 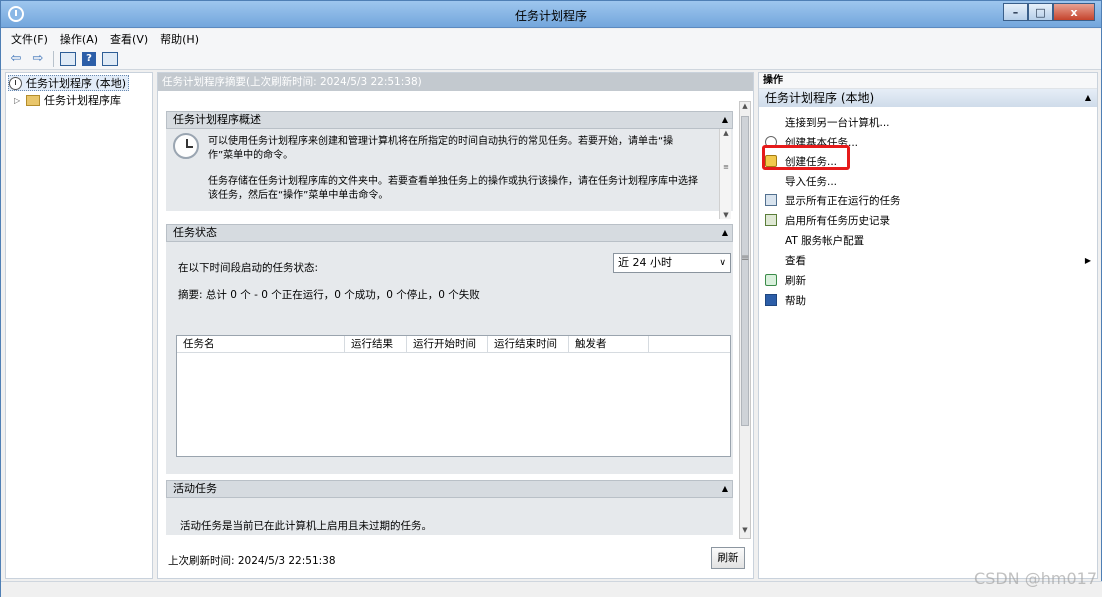 I want to click on tree-item-label: 任务计划程序库, so click(x=82, y=100).